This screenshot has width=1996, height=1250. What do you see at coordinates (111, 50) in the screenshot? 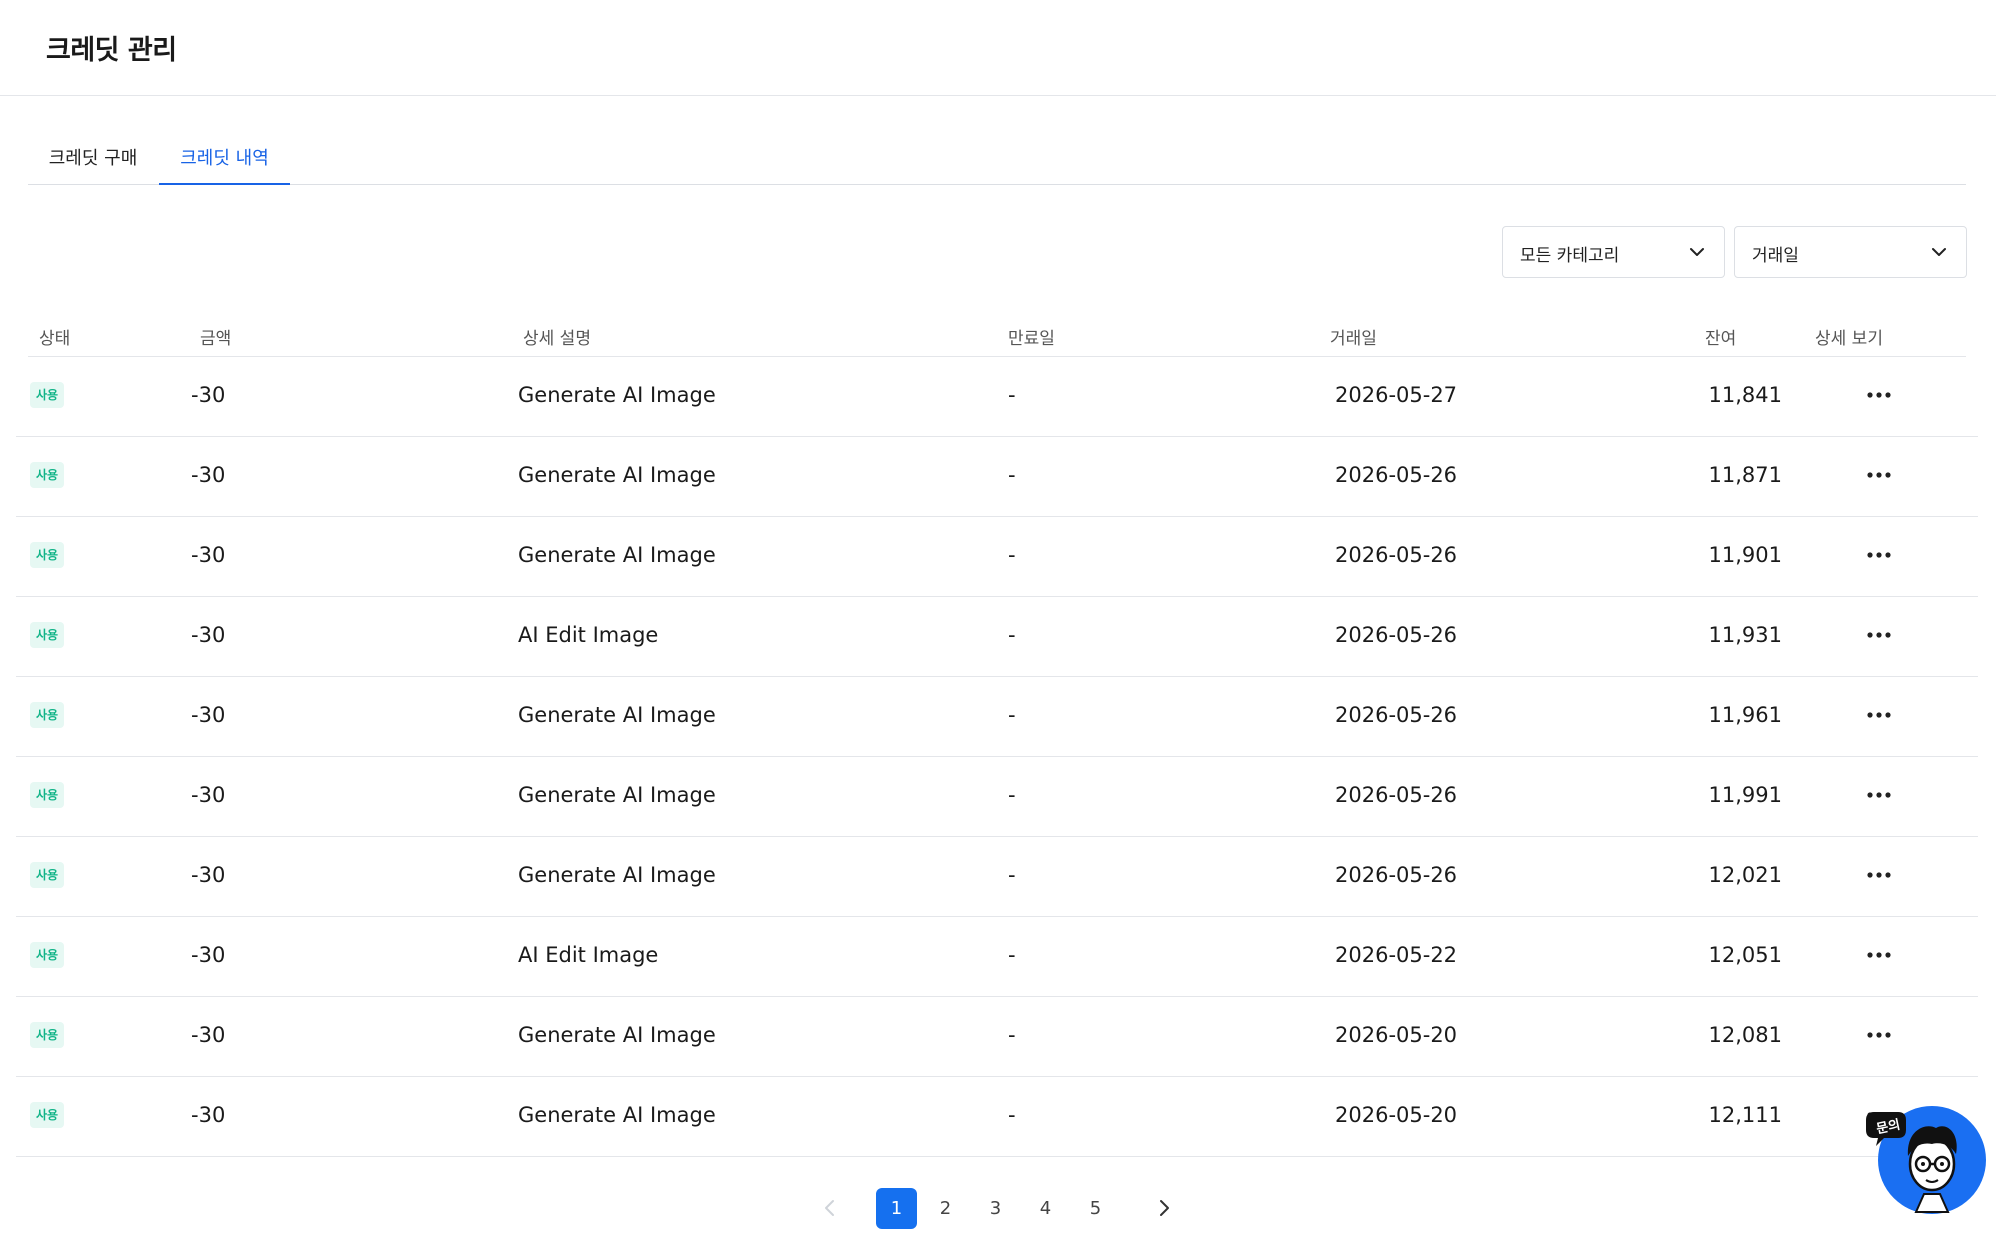
I see `page-title: 크레딧 관리` at bounding box center [111, 50].